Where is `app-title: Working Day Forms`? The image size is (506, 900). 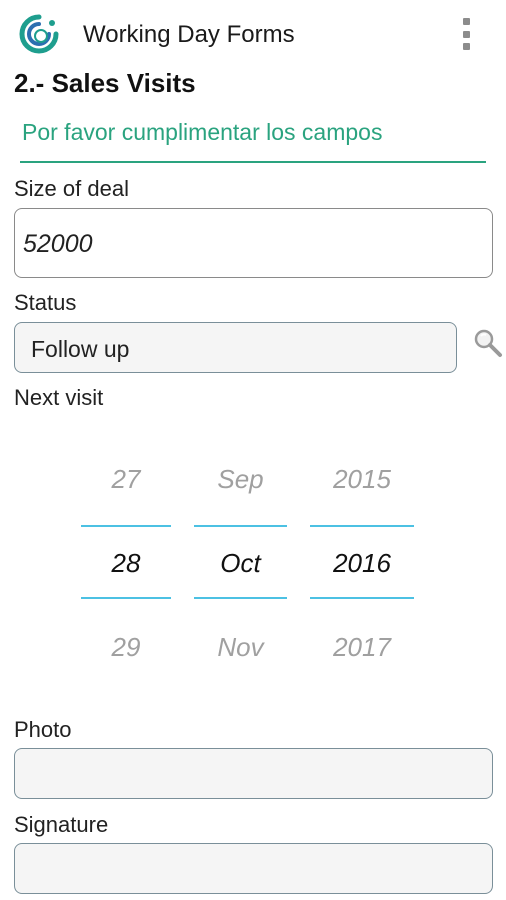
app-title: Working Day Forms is located at coordinates (189, 34).